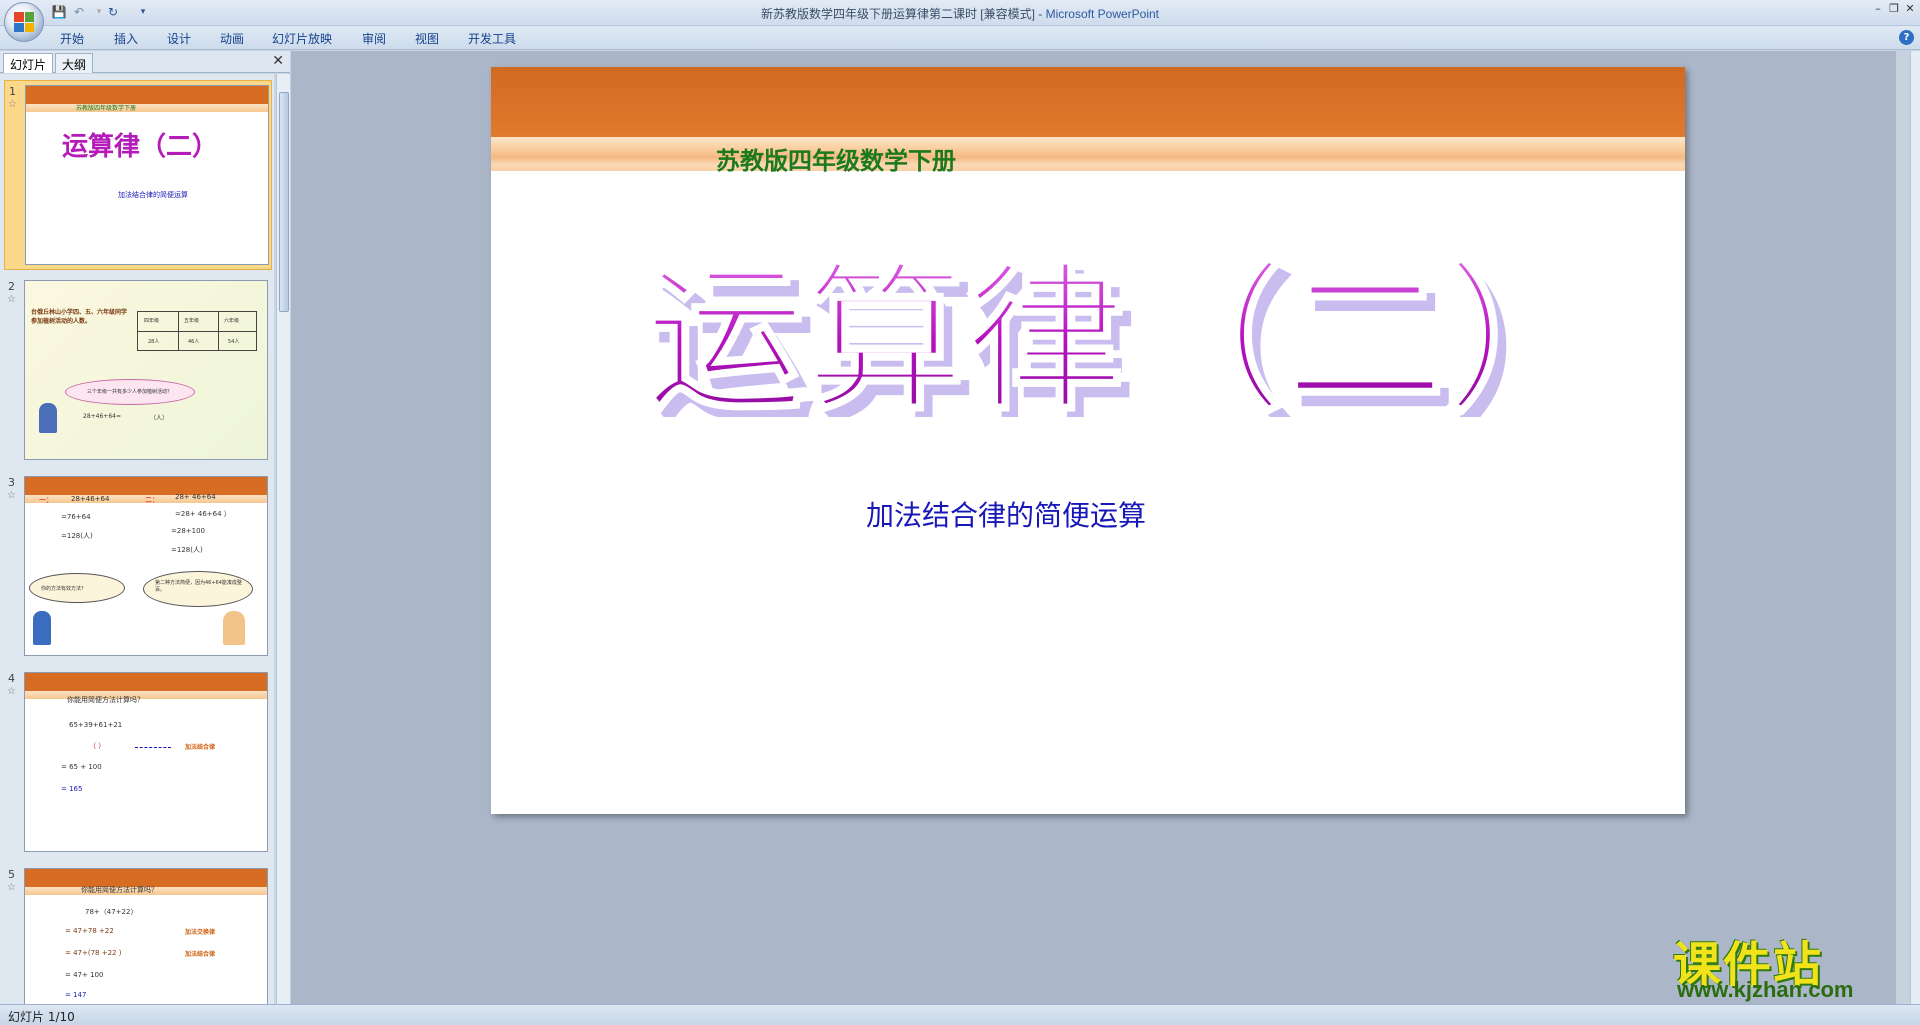  Describe the element at coordinates (194, 342) in the screenshot. I see `thumbnail-text: 46人` at that location.